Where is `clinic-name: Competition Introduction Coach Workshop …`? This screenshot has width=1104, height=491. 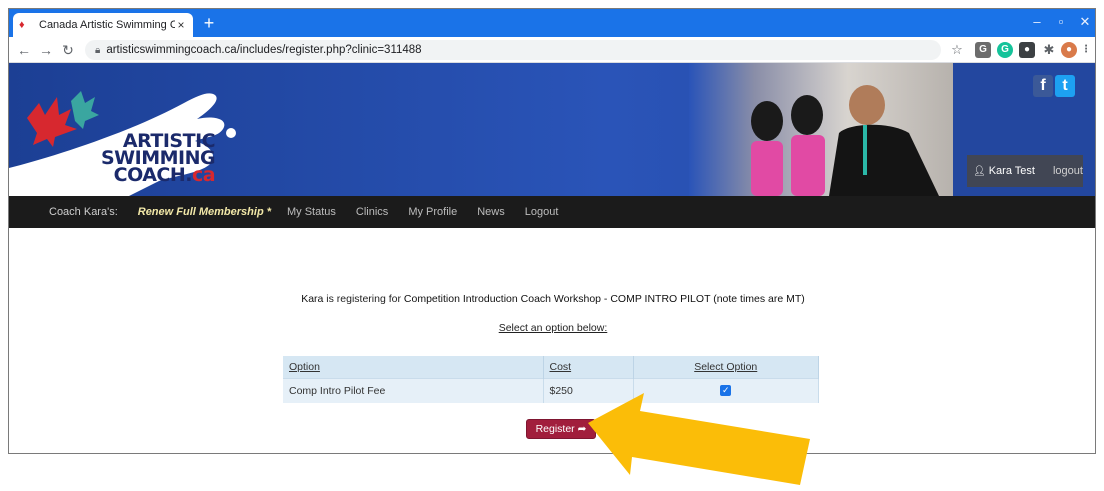 clinic-name: Competition Introduction Coach Workshop … is located at coordinates (604, 299).